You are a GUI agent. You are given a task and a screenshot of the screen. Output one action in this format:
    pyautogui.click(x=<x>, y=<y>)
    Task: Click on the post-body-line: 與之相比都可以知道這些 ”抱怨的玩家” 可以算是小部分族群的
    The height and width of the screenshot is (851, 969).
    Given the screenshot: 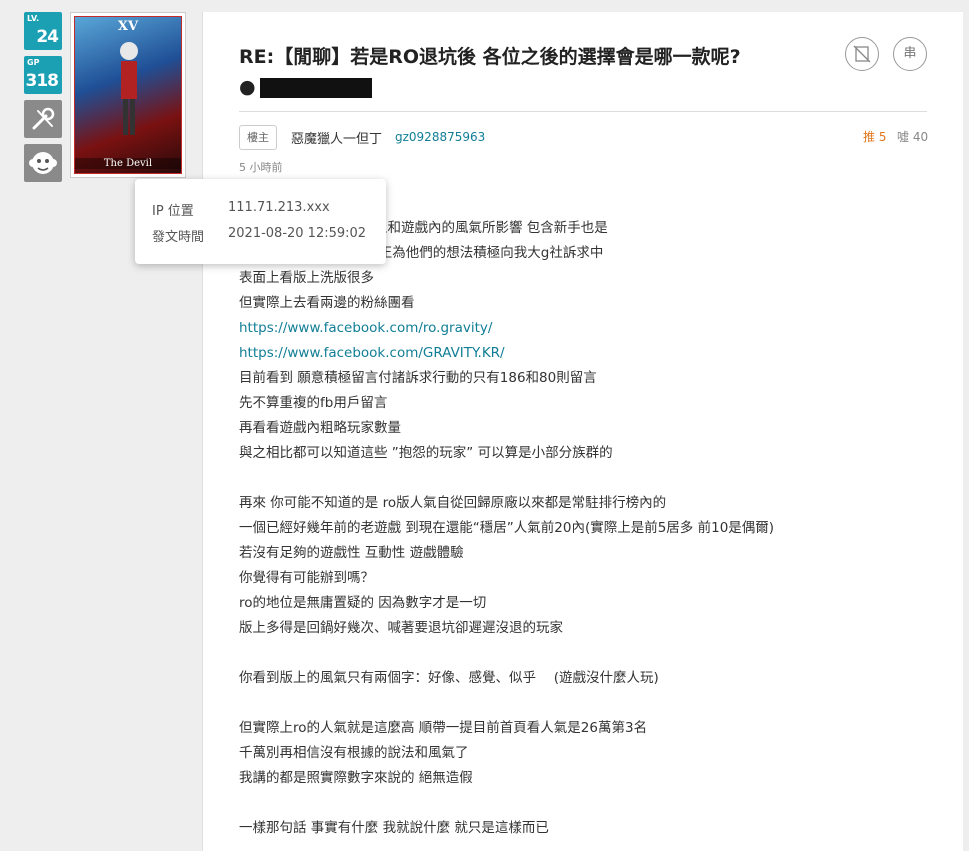 What is the action you would take?
    pyautogui.click(x=426, y=453)
    